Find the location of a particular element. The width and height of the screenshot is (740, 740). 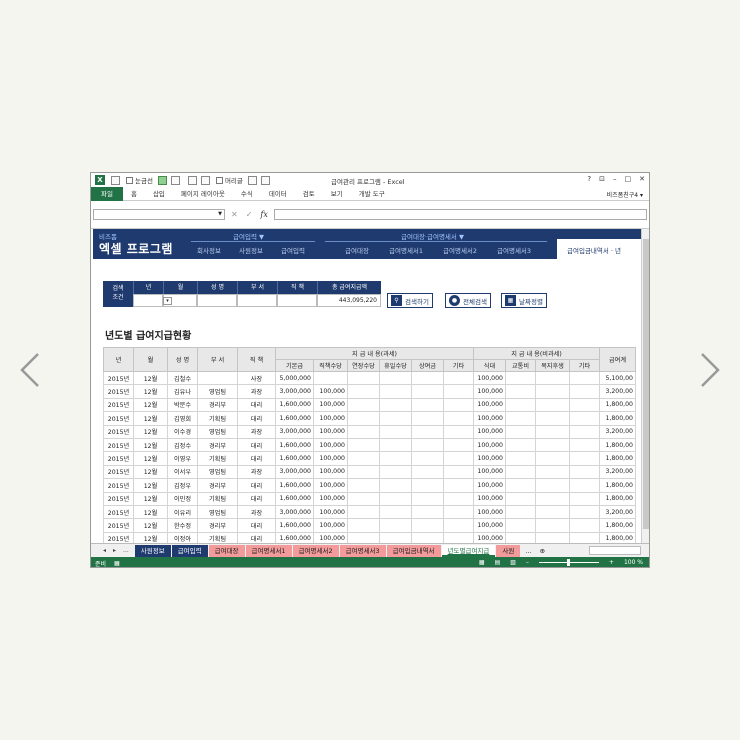

table-cell: 김정수 is located at coordinates (182, 445).